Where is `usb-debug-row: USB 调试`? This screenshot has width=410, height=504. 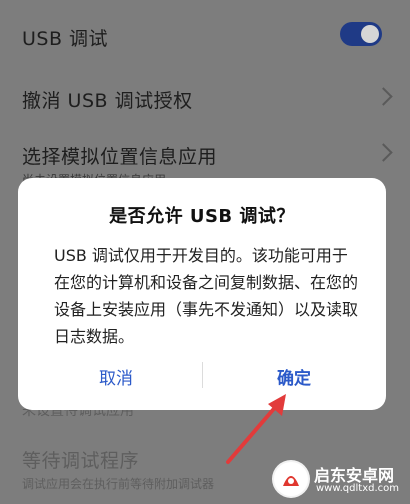 usb-debug-row: USB 调试 is located at coordinates (205, 37).